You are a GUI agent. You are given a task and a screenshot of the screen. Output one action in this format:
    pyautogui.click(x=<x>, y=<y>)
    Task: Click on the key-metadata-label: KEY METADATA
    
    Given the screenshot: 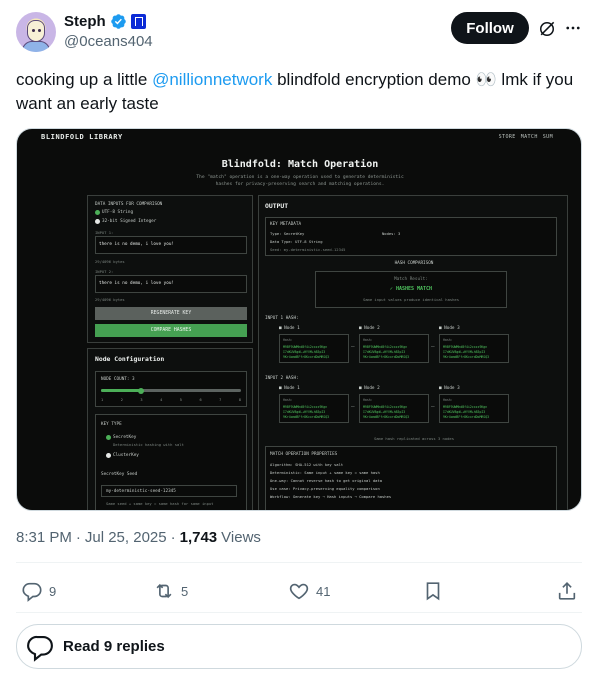 What is the action you would take?
    pyautogui.click(x=286, y=224)
    